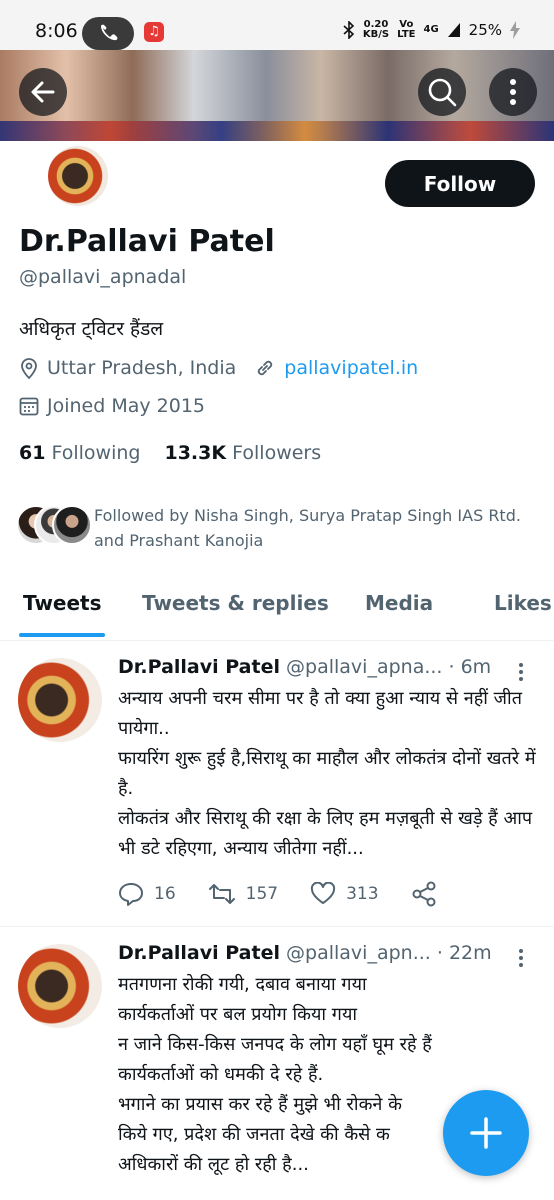  What do you see at coordinates (470, 667) in the screenshot?
I see `tweet-time: · 6m` at bounding box center [470, 667].